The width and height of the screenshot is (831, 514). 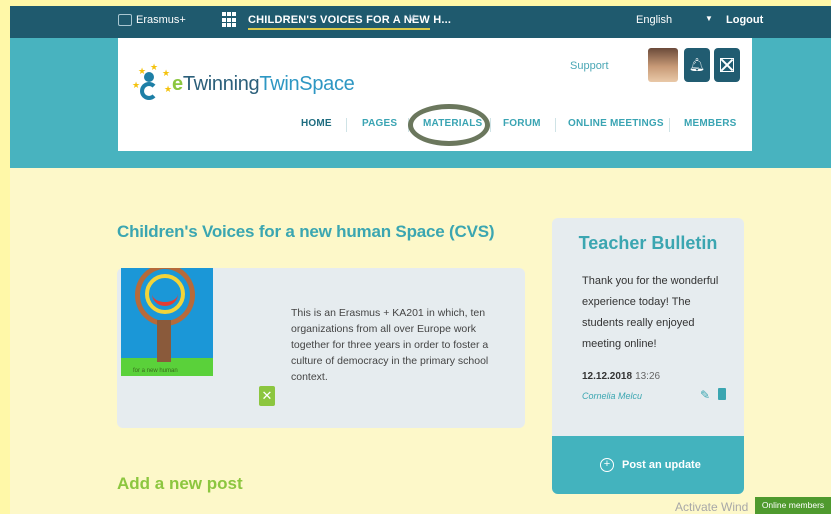 What do you see at coordinates (167, 322) in the screenshot?
I see `project-thumbnail: for a new human` at bounding box center [167, 322].